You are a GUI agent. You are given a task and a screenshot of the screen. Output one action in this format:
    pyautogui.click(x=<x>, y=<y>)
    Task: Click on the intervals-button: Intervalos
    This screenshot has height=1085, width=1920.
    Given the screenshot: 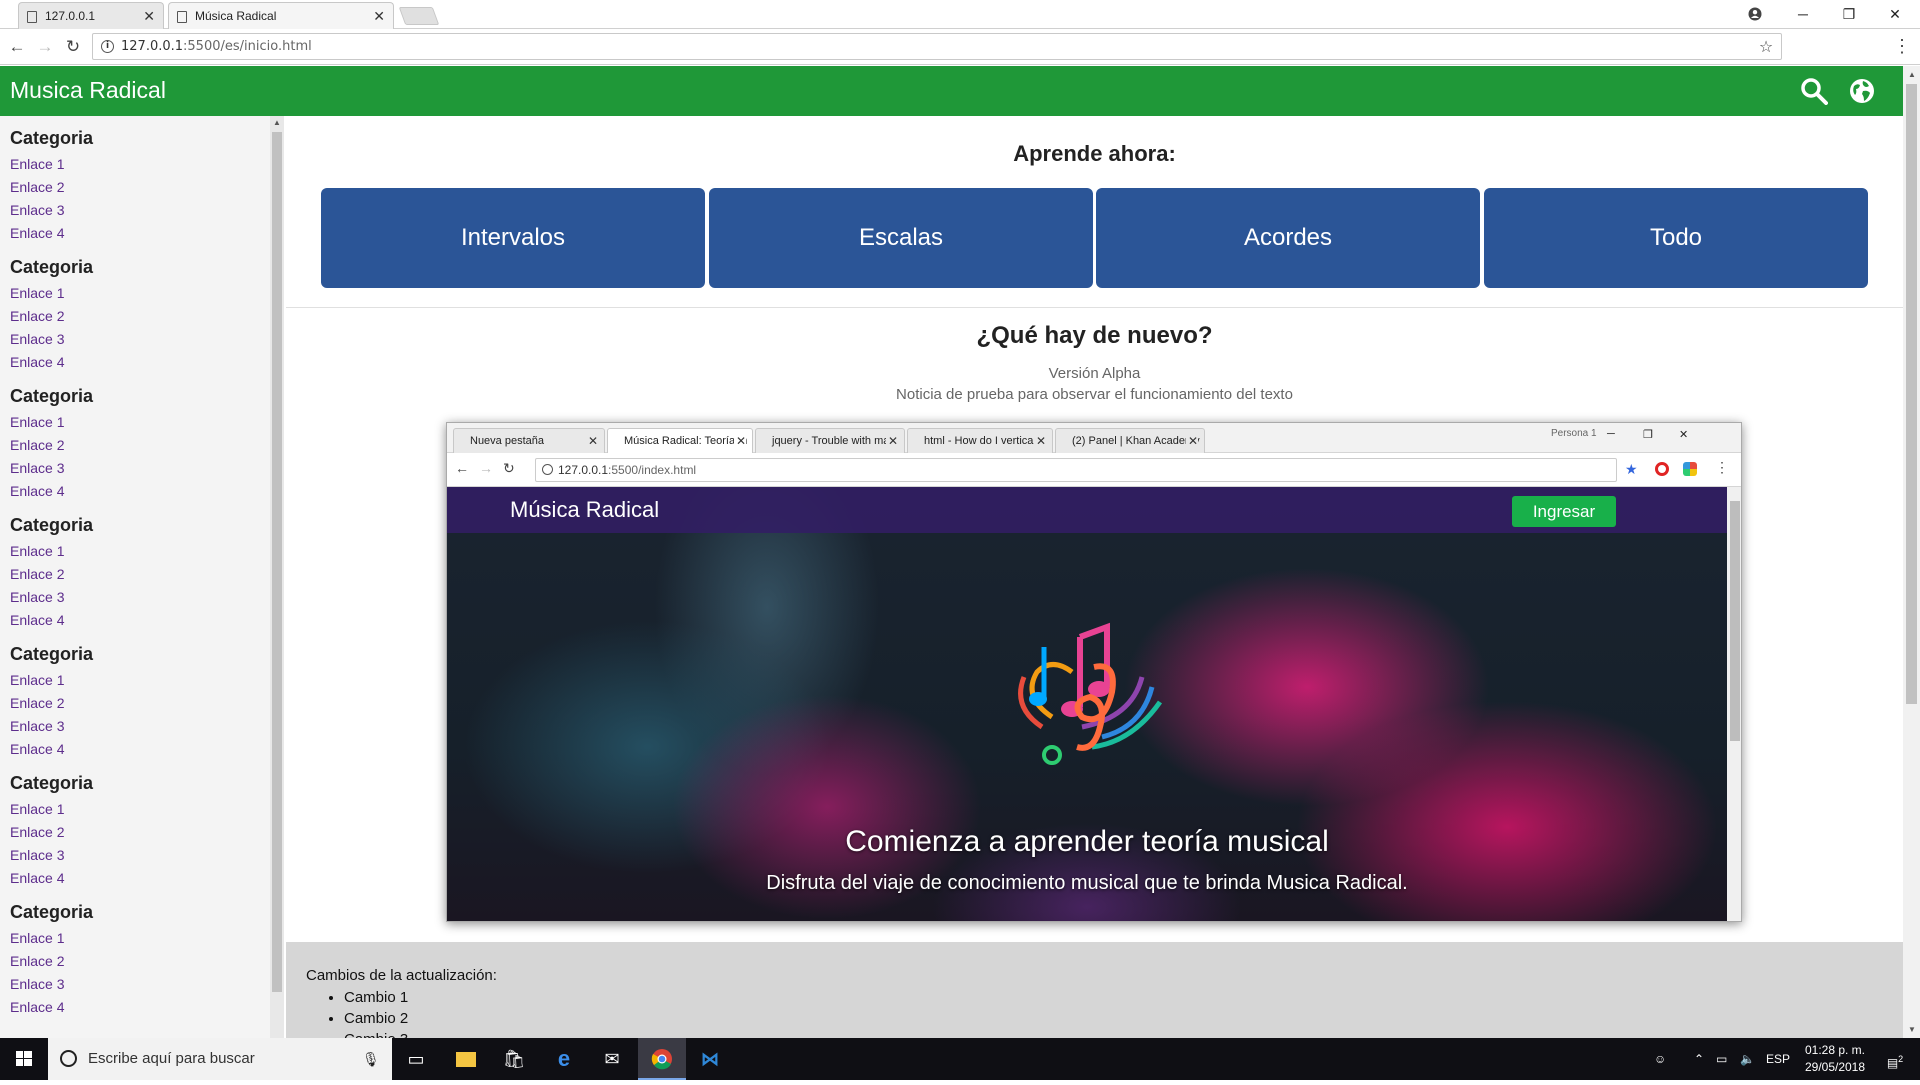 What is the action you would take?
    pyautogui.click(x=513, y=238)
    